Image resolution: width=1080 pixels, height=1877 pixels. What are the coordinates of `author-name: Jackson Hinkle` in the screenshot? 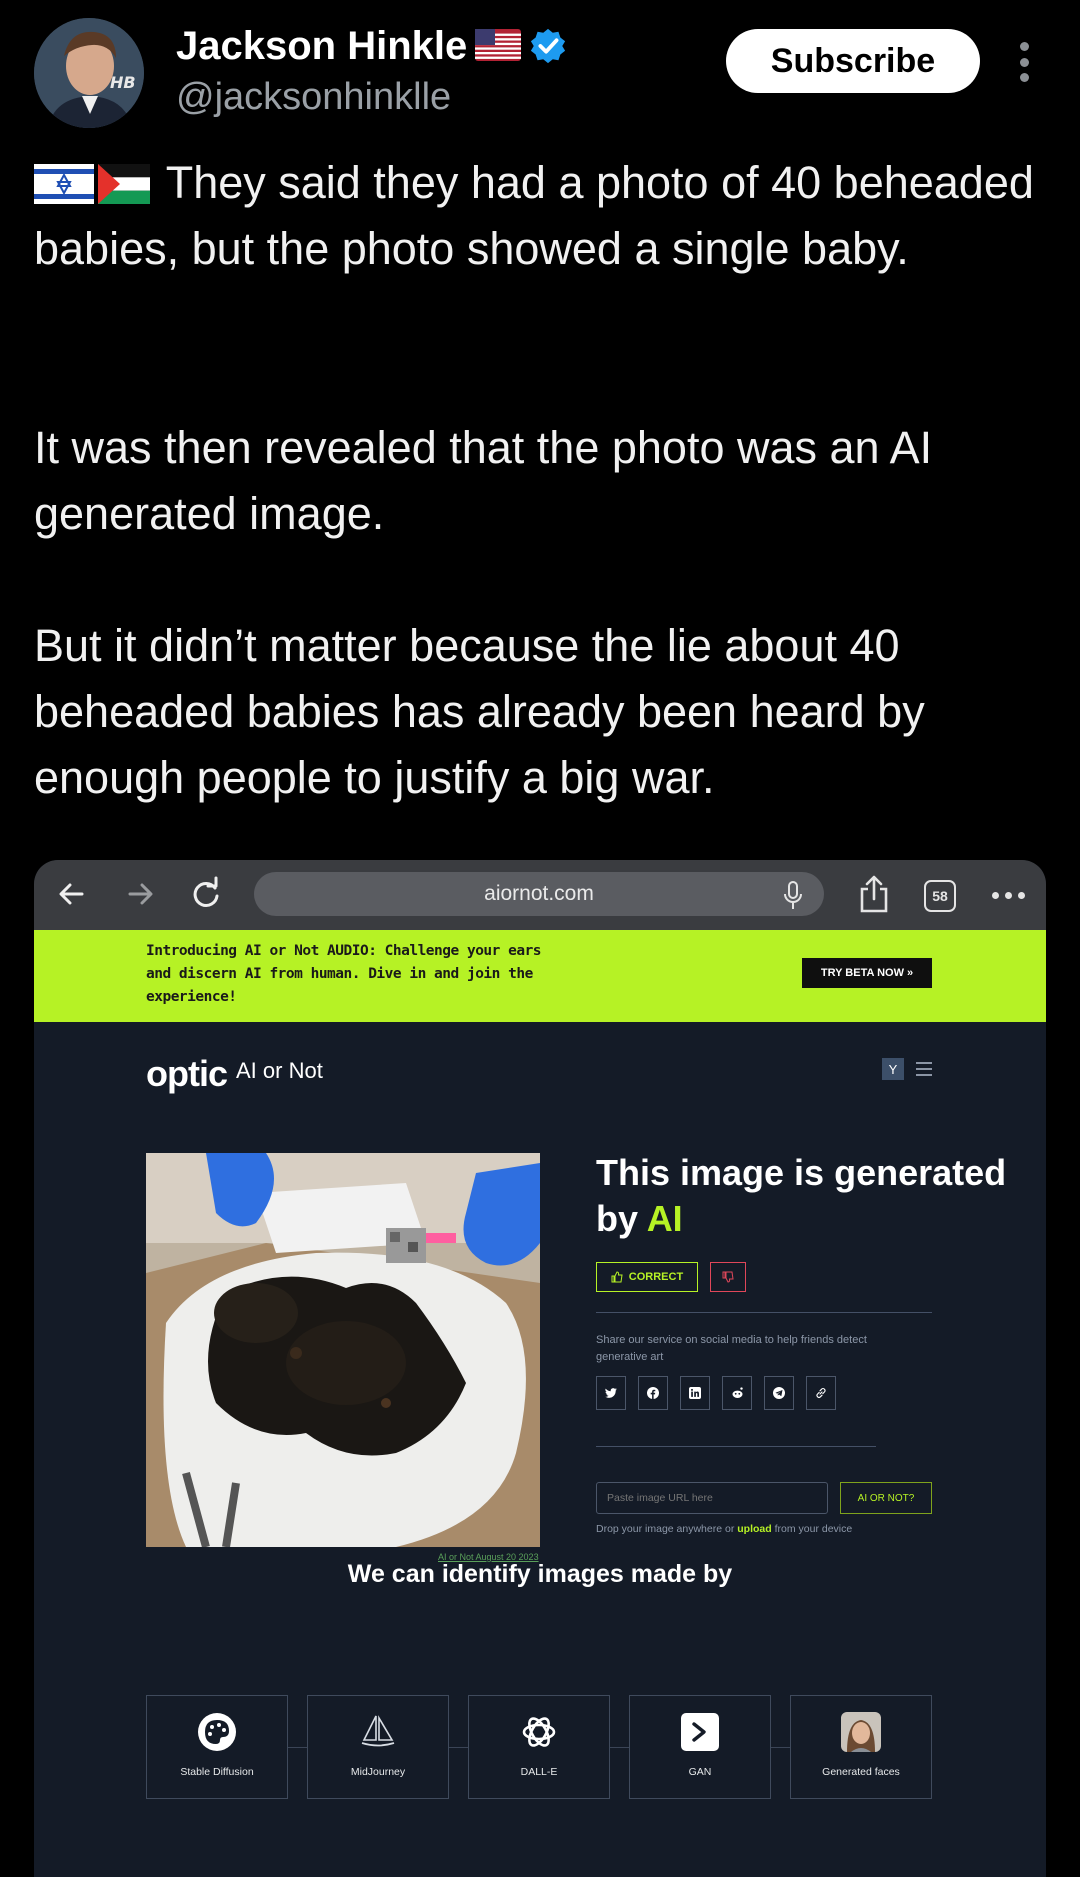 It's located at (371, 46).